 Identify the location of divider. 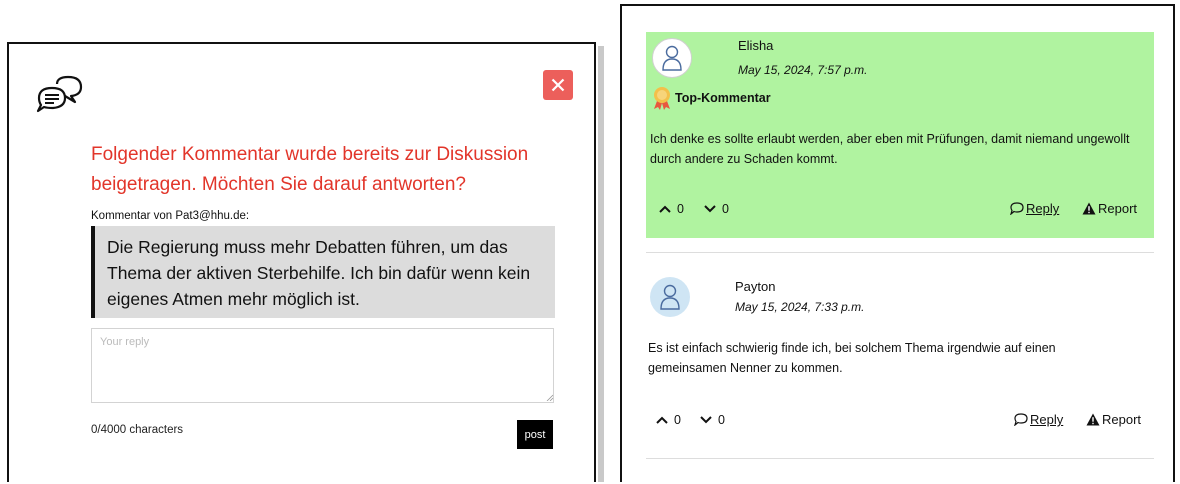
(900, 458).